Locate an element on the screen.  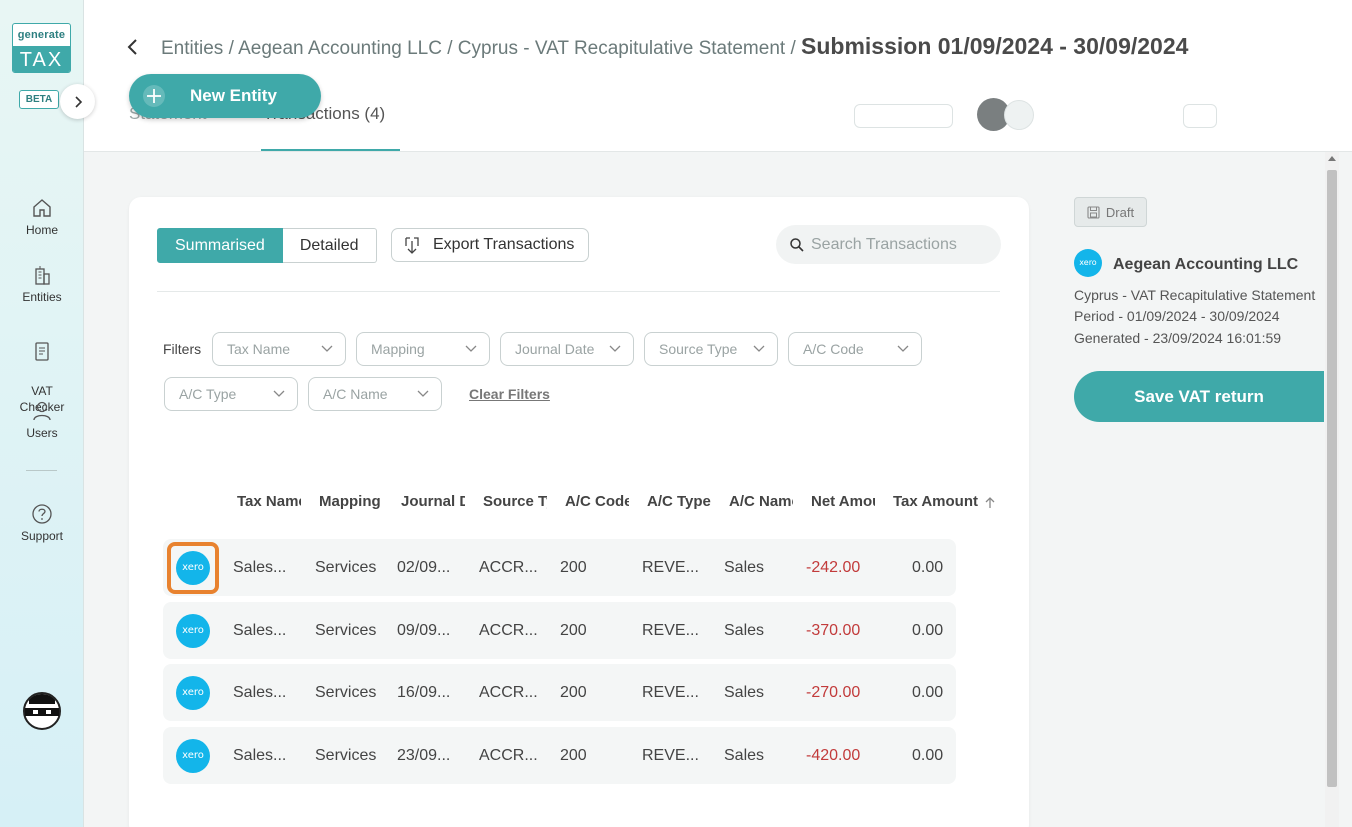
new-entity-button: New Entity is located at coordinates (225, 96).